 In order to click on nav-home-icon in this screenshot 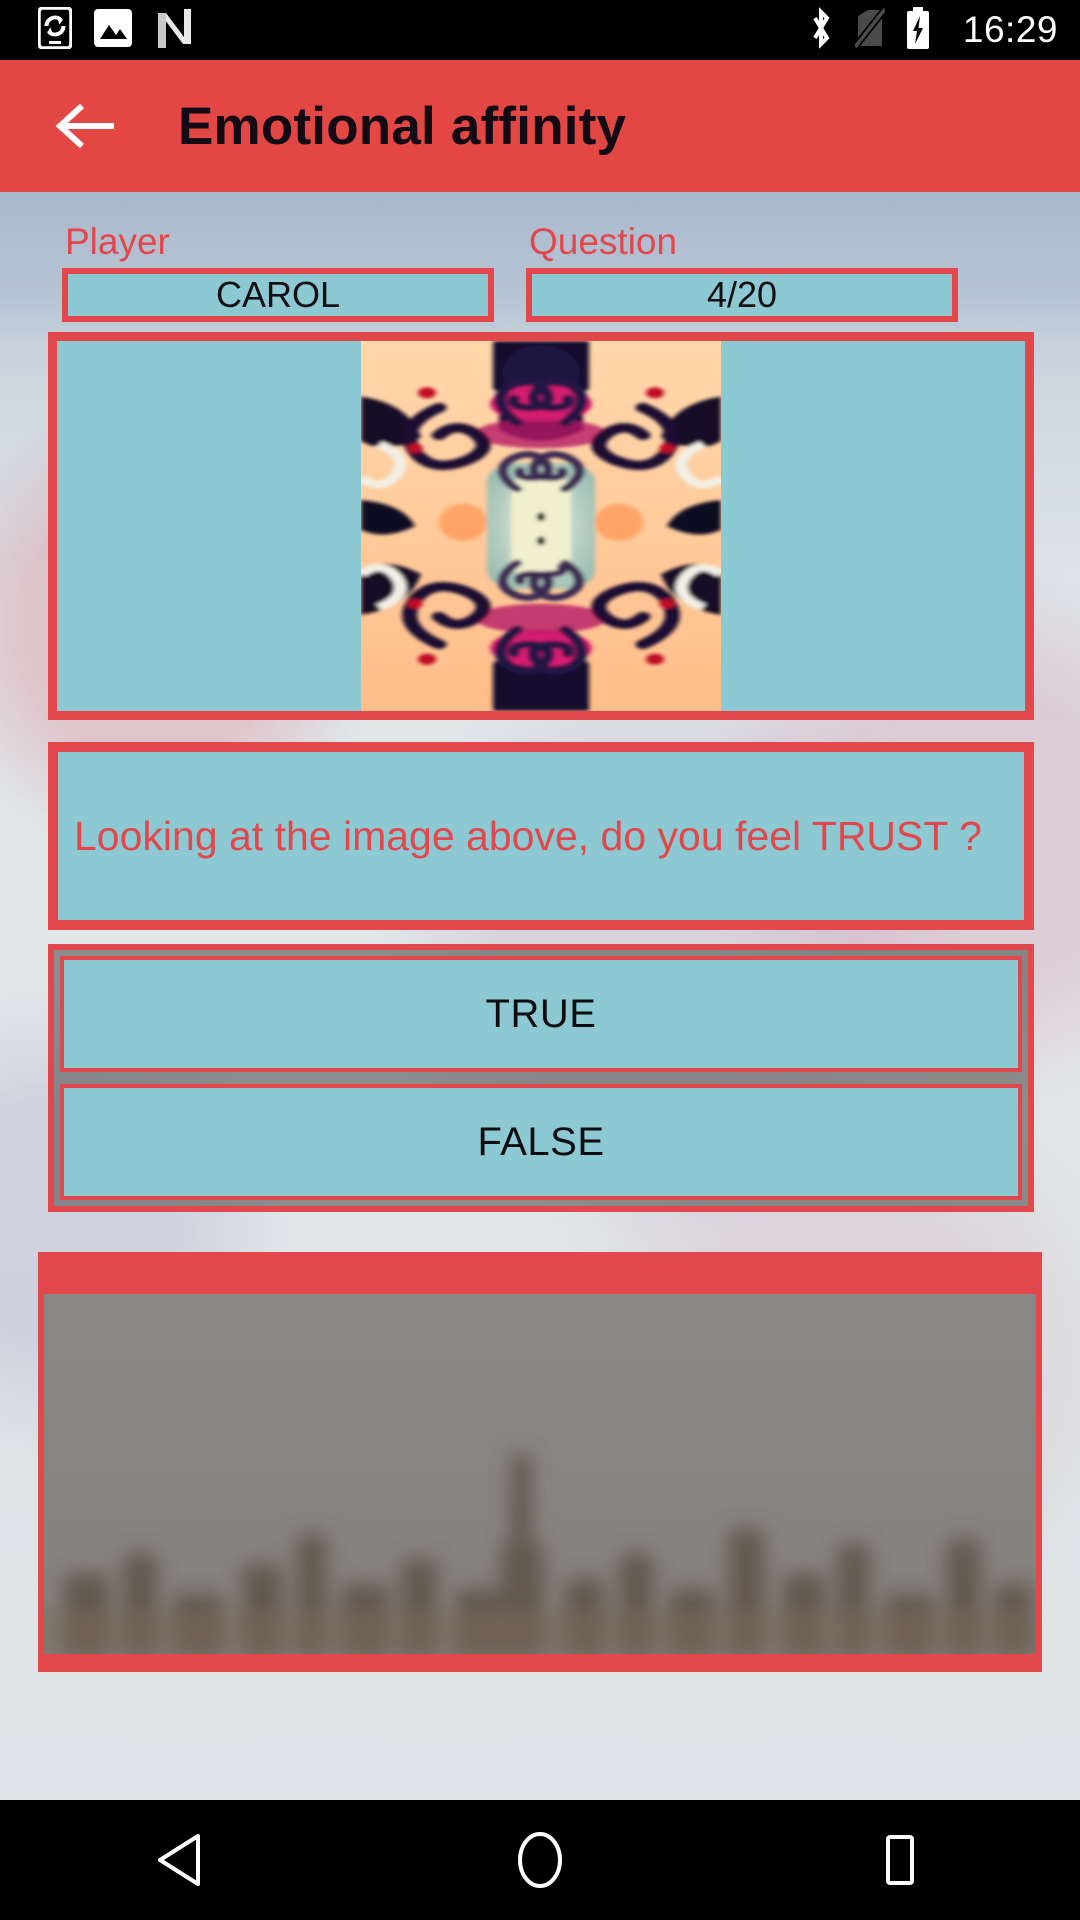, I will do `click(540, 1860)`.